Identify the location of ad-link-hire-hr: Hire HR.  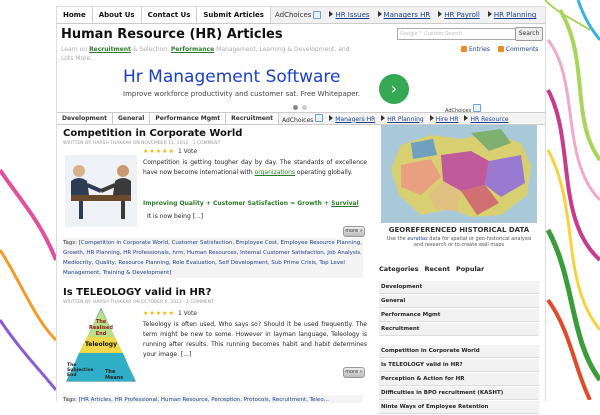
(444, 118).